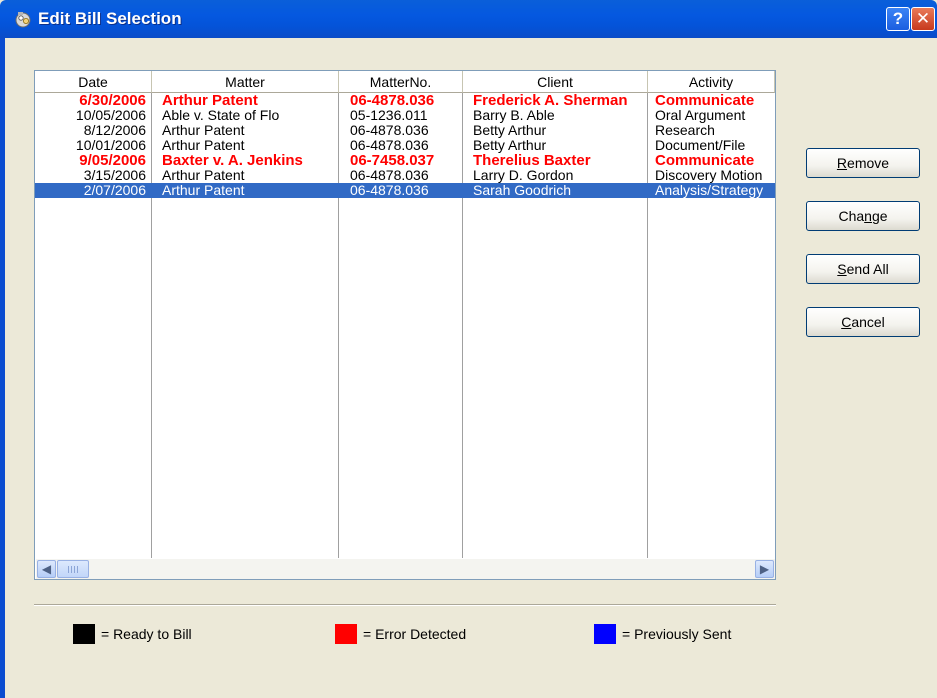 This screenshot has width=937, height=698. What do you see at coordinates (110, 145) in the screenshot?
I see `table-cell-date: 10/01/2006` at bounding box center [110, 145].